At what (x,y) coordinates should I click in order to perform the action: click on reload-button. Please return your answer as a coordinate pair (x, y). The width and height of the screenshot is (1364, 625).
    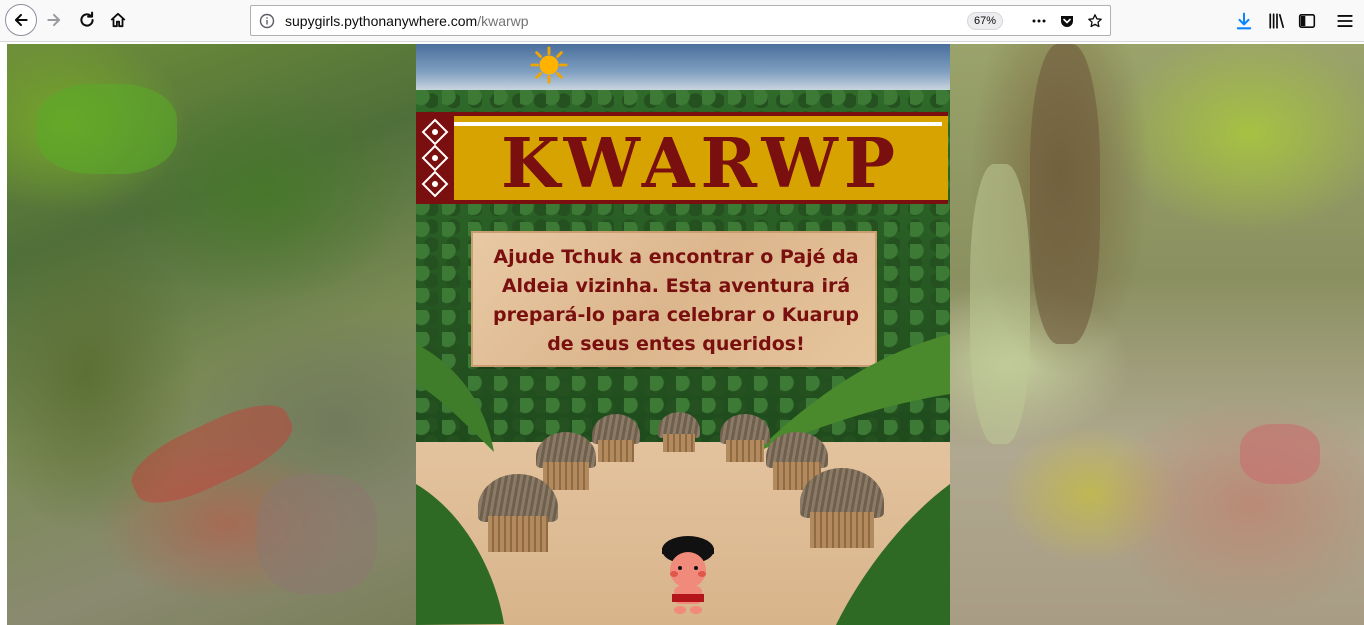
    Looking at the image, I should click on (87, 20).